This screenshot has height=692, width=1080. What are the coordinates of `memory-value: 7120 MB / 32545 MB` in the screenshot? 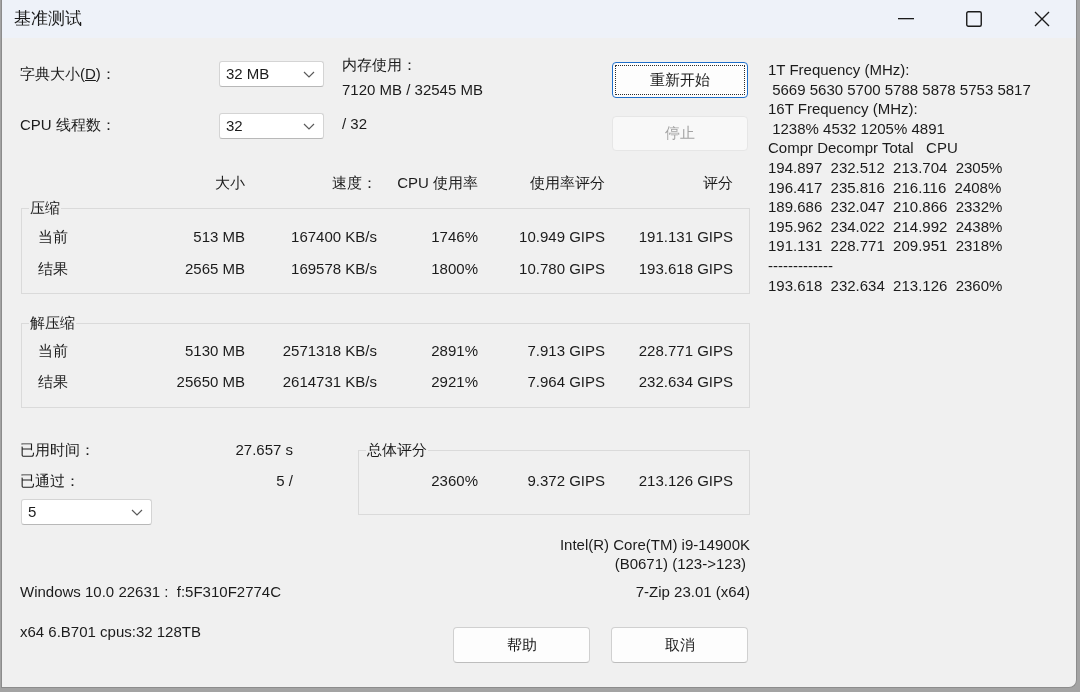 It's located at (412, 90).